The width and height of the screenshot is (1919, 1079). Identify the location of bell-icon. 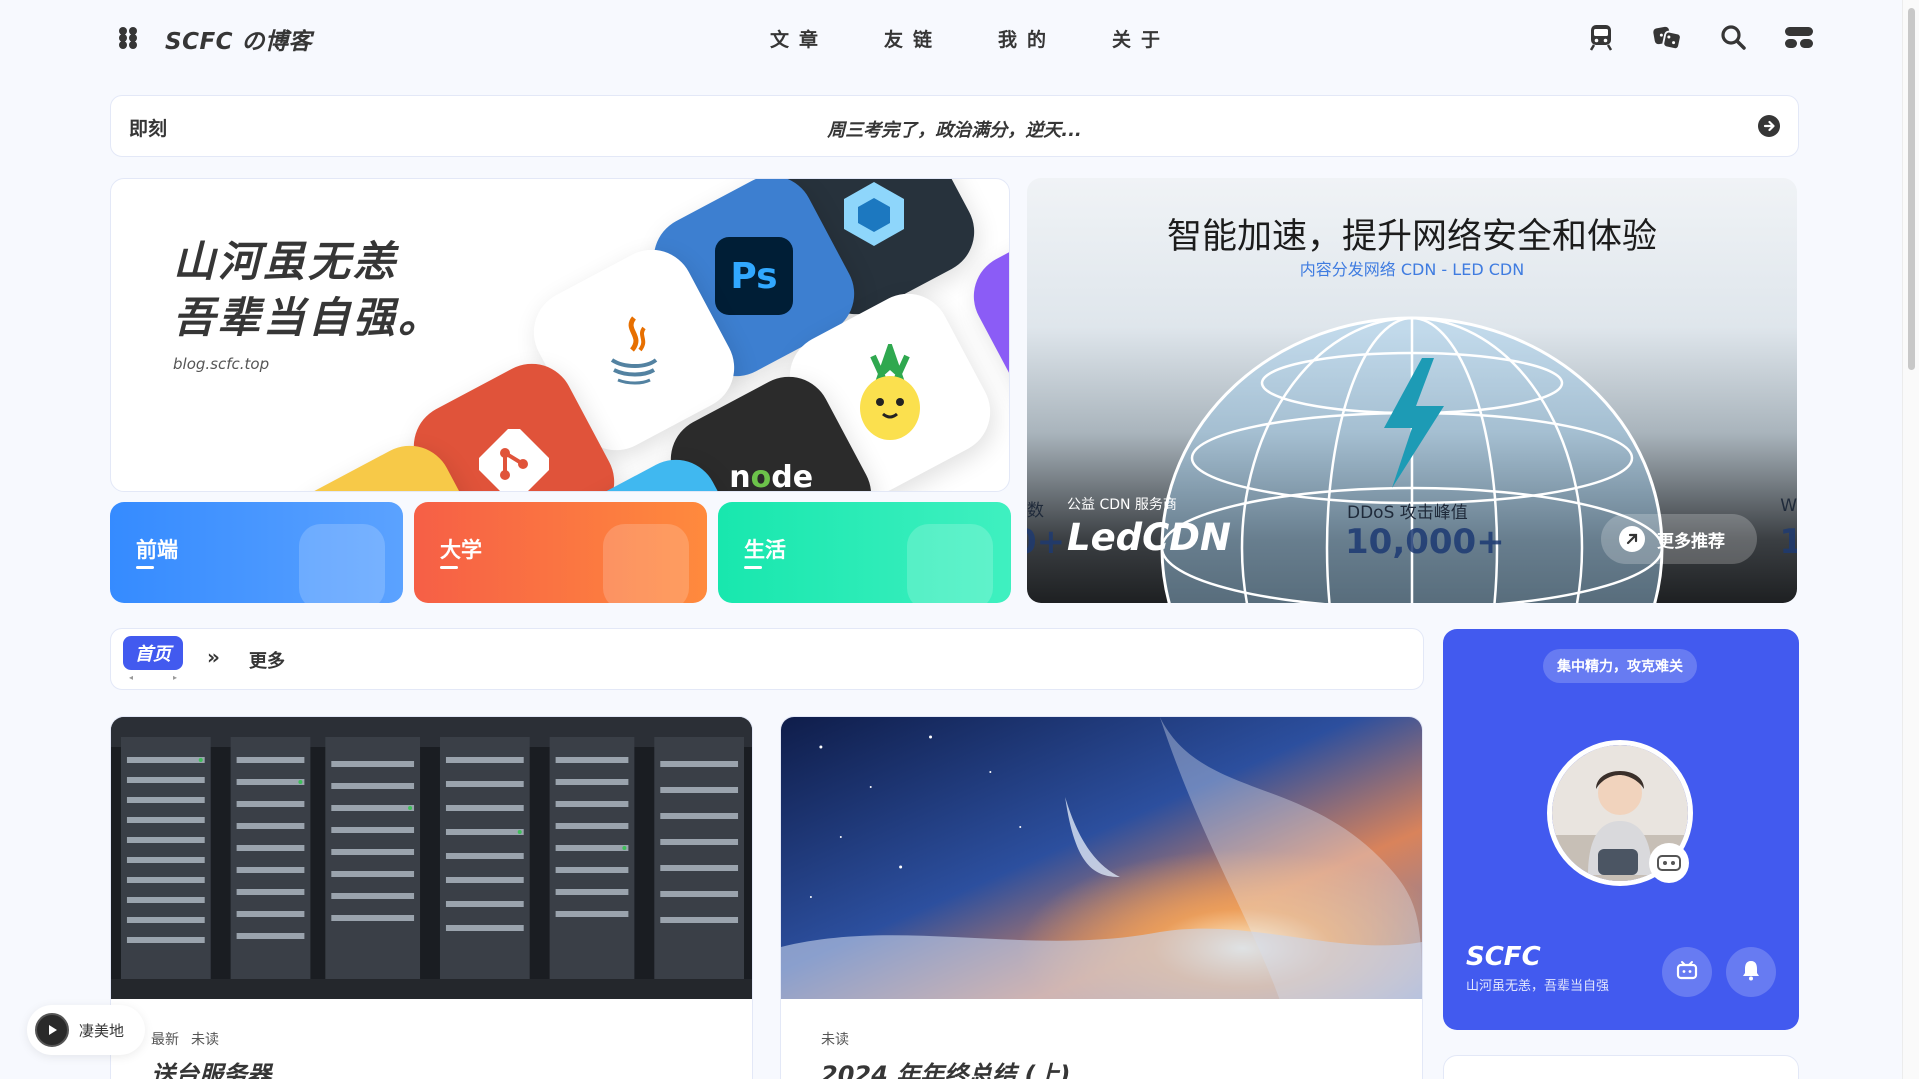
(1751, 972).